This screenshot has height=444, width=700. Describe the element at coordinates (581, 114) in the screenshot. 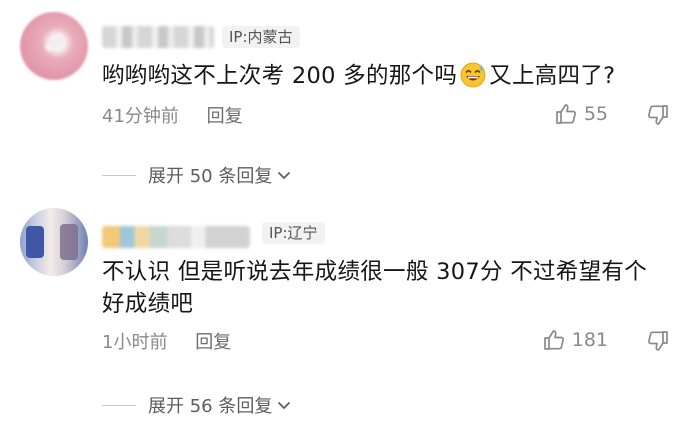

I see `like-button: 55` at that location.